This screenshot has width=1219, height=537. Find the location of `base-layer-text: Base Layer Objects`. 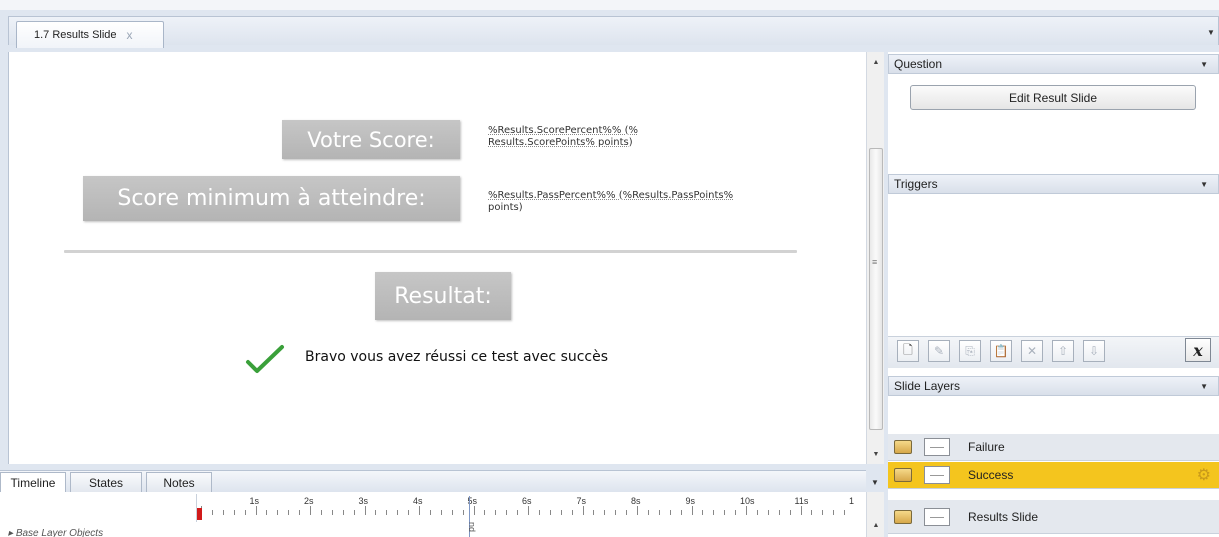

base-layer-text: Base Layer Objects is located at coordinates (59, 532).